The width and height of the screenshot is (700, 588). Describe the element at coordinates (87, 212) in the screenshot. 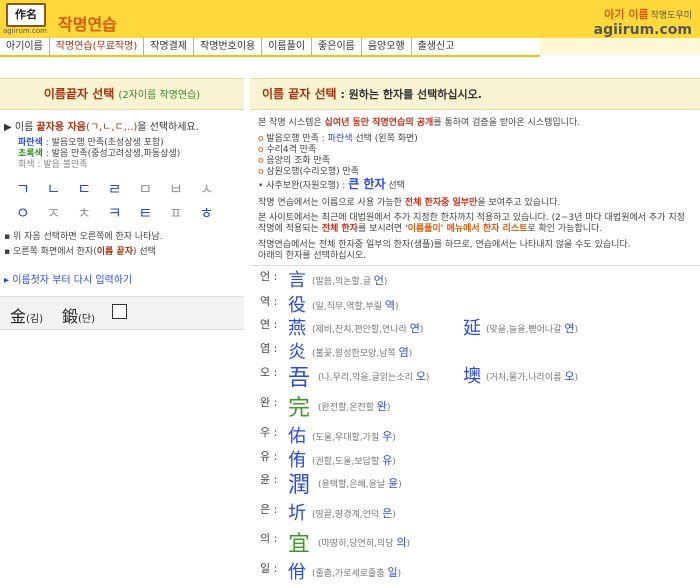

I see `consonant-button: ㅊ` at that location.